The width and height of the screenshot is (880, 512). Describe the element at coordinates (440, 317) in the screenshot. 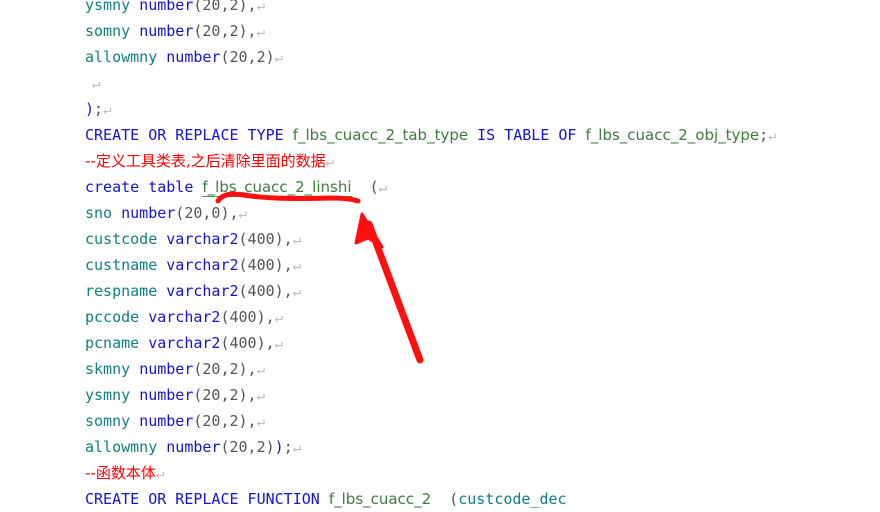

I see `code-line: pccode varchar2(400),↵` at that location.